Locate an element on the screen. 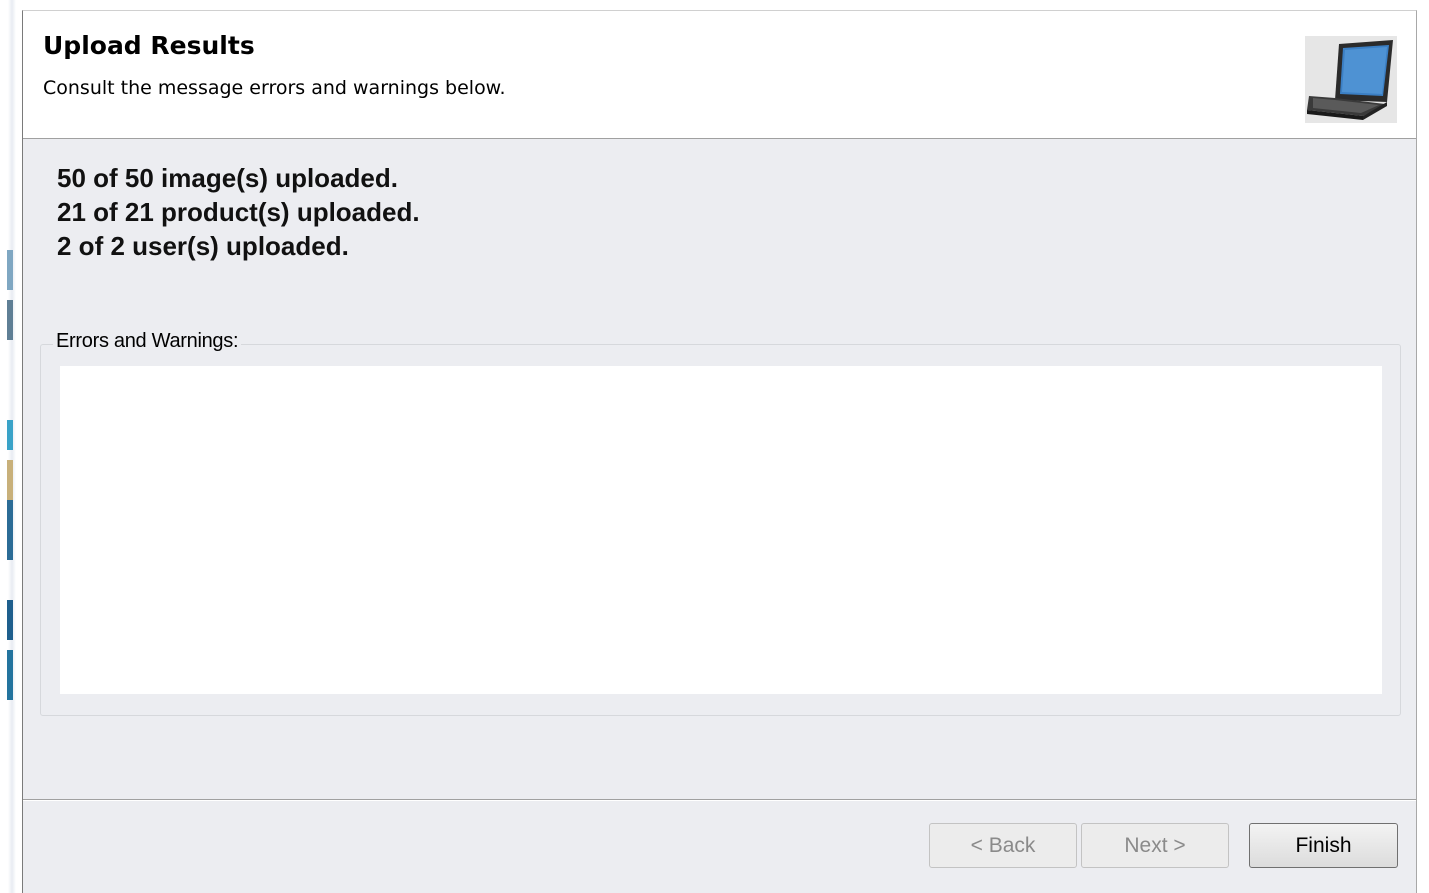  summary-products: 21 of 21 product(s) uploaded. is located at coordinates (238, 212).